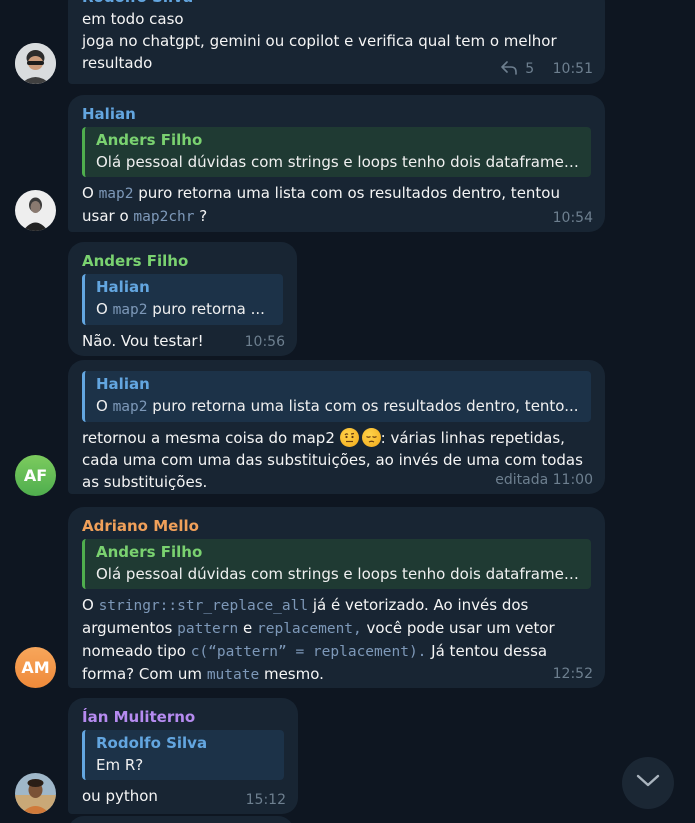  I want to click on reply-text: Em R?, so click(120, 765).